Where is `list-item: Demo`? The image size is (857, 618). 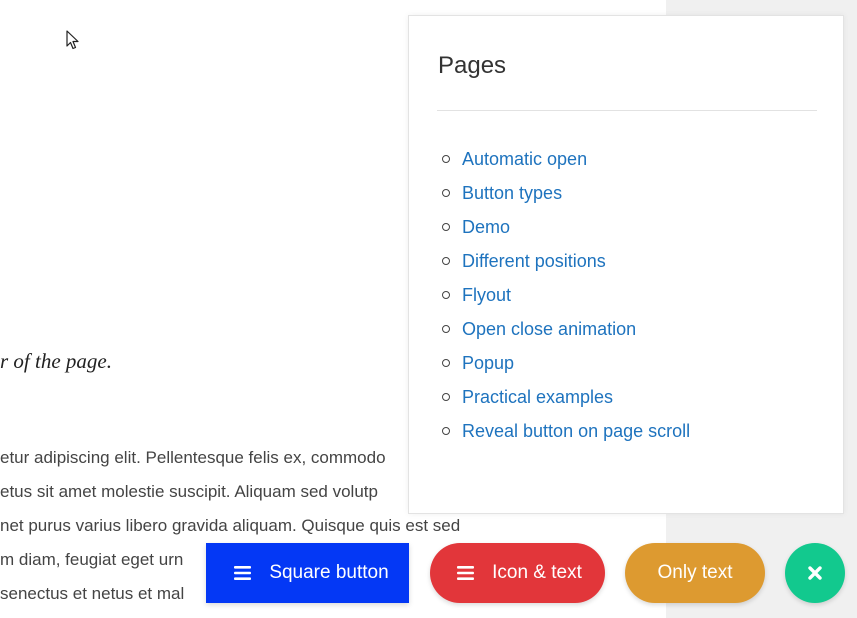
list-item: Demo is located at coordinates (566, 227).